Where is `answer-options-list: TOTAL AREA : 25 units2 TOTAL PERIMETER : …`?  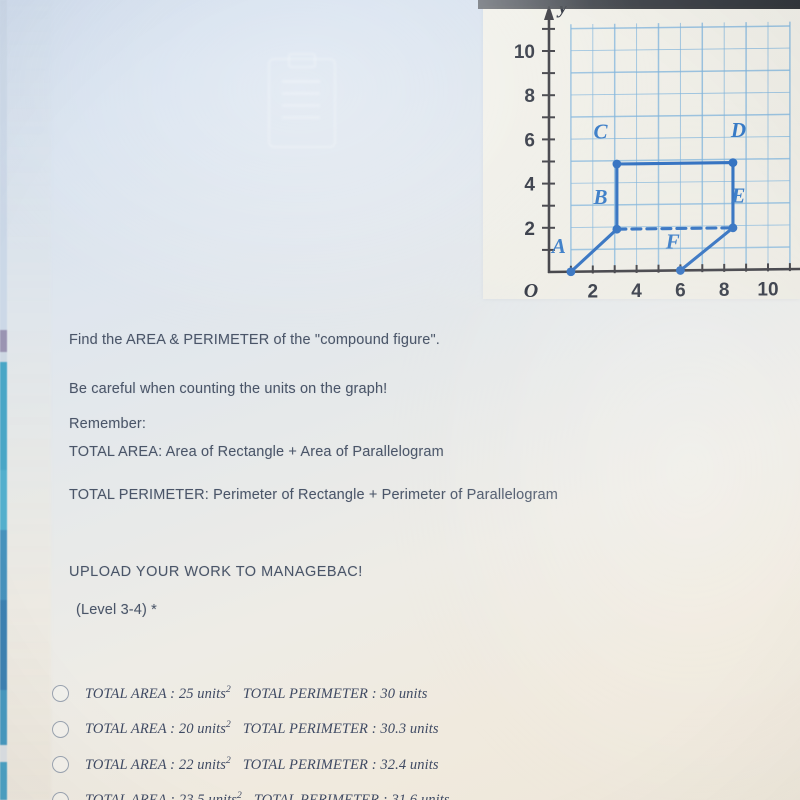
answer-options-list: TOTAL AREA : 25 units2 TOTAL PERIMETER : … is located at coordinates (332, 738).